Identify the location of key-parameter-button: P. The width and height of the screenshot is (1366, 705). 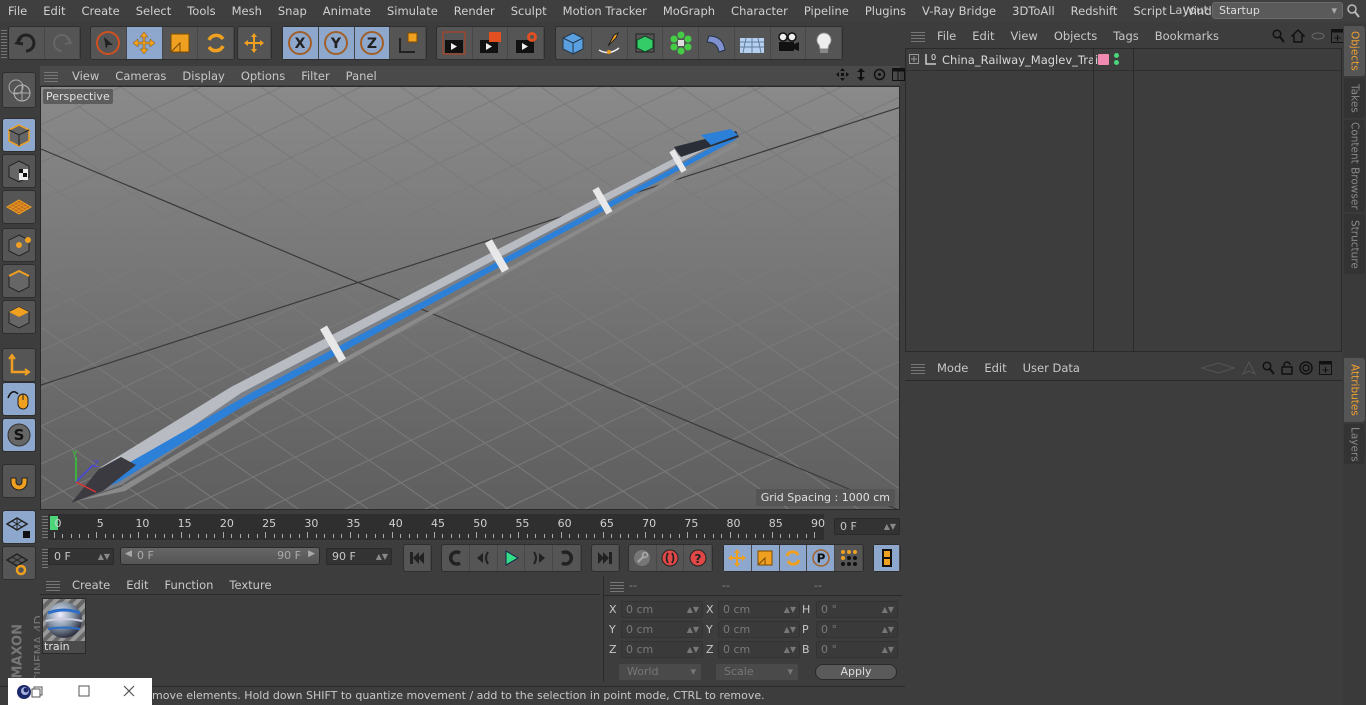
(821, 558).